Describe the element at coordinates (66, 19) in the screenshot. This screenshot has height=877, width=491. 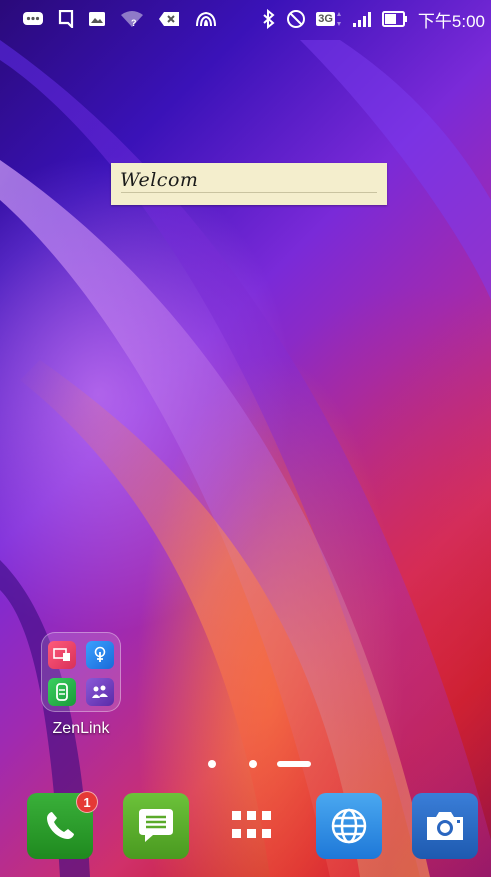
I see `notification-icon` at that location.